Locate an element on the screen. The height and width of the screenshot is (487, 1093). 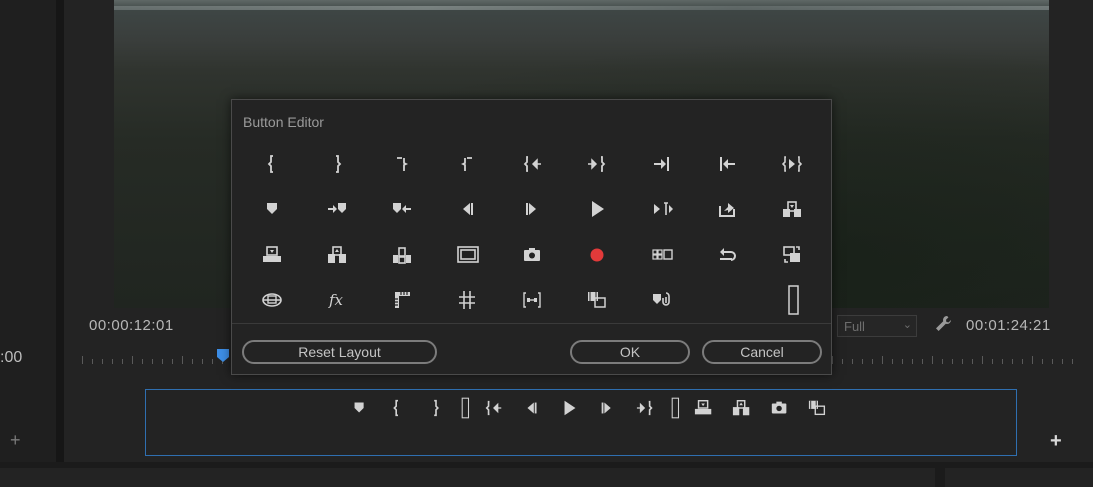
ok-button: OK is located at coordinates (630, 352).